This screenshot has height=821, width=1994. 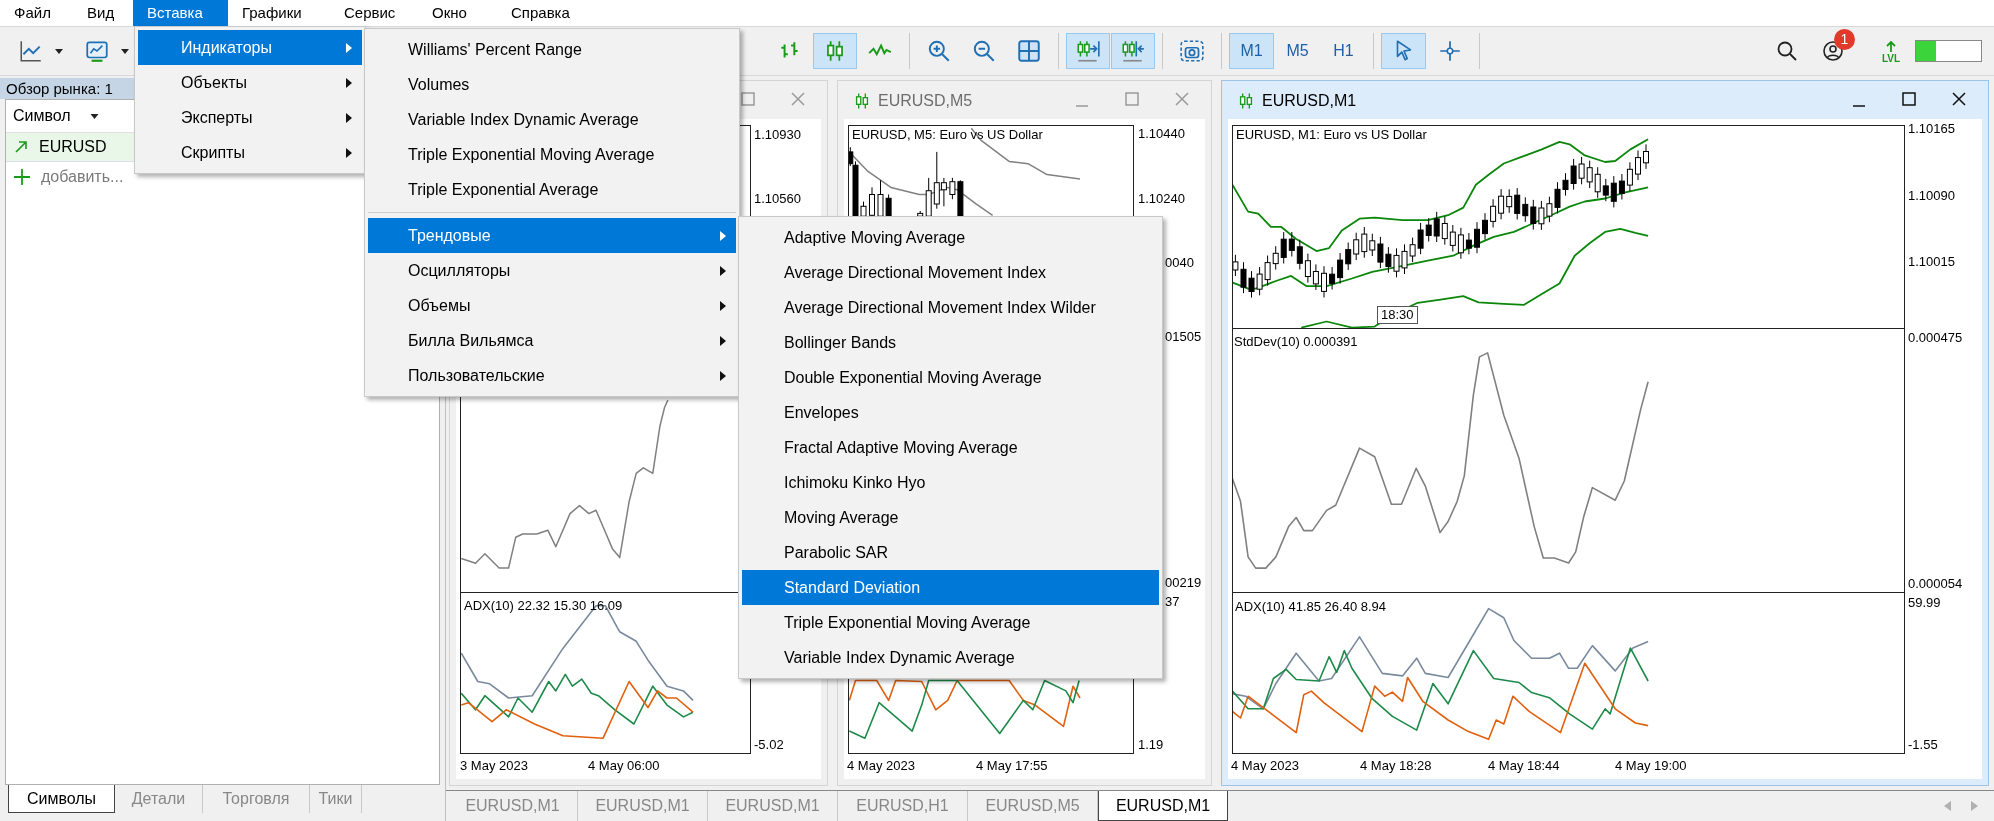 What do you see at coordinates (950, 342) in the screenshot?
I see `menu-item: Bollinger Bands` at bounding box center [950, 342].